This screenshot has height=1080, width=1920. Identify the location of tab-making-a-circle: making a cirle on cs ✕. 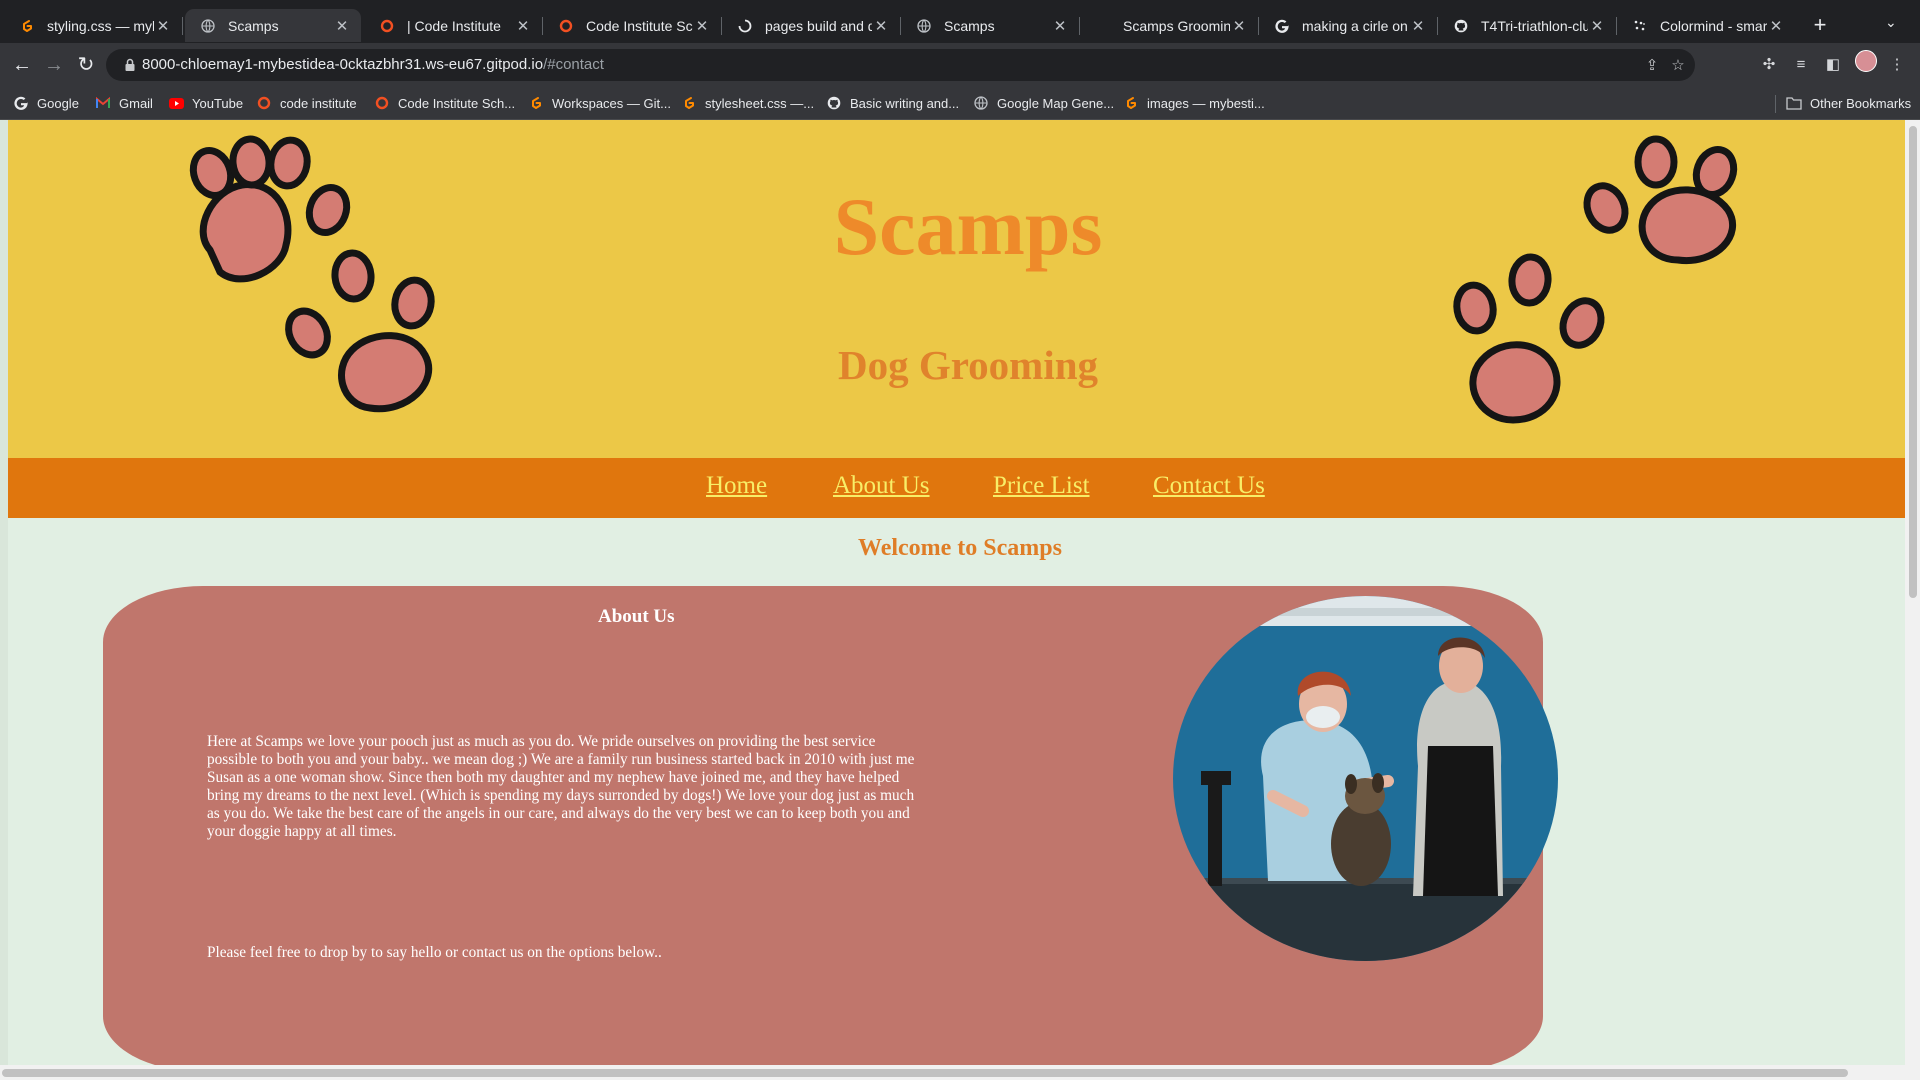
(1348, 25).